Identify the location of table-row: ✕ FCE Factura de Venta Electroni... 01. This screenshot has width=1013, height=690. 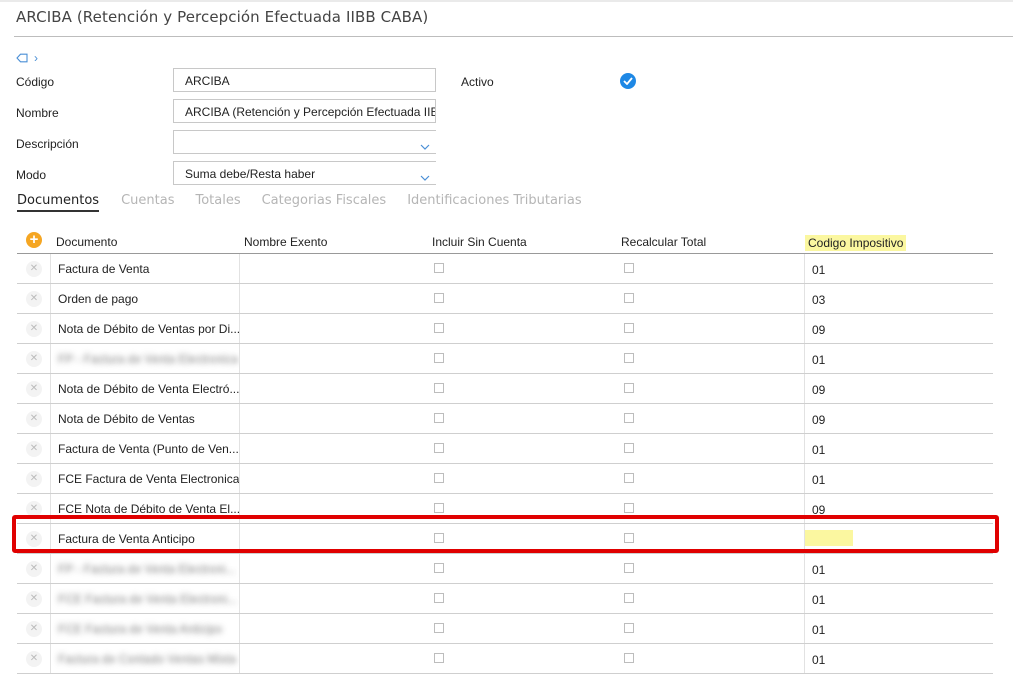
(505, 599).